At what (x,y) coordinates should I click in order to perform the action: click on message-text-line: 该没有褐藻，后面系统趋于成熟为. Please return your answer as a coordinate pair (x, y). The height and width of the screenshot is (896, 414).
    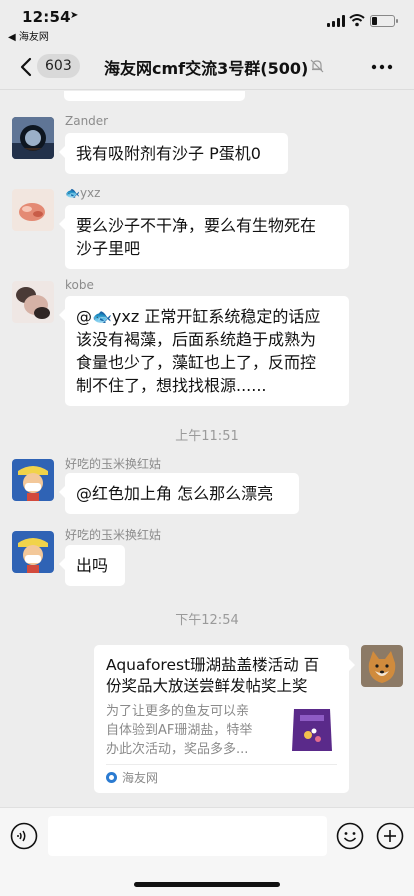
    Looking at the image, I should click on (196, 339).